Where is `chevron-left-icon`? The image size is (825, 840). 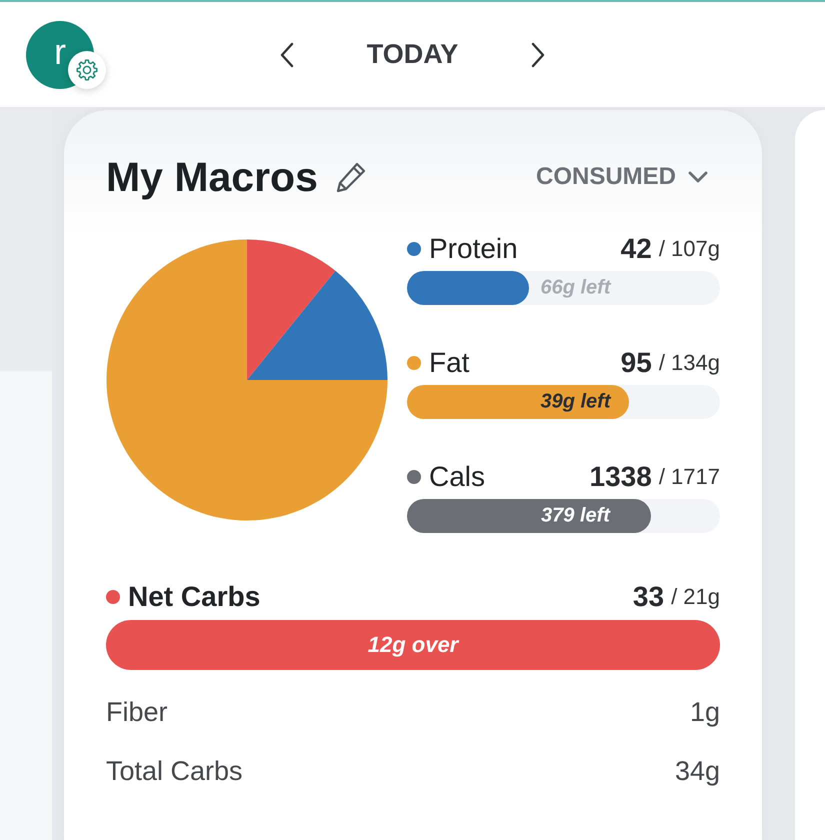
chevron-left-icon is located at coordinates (287, 55).